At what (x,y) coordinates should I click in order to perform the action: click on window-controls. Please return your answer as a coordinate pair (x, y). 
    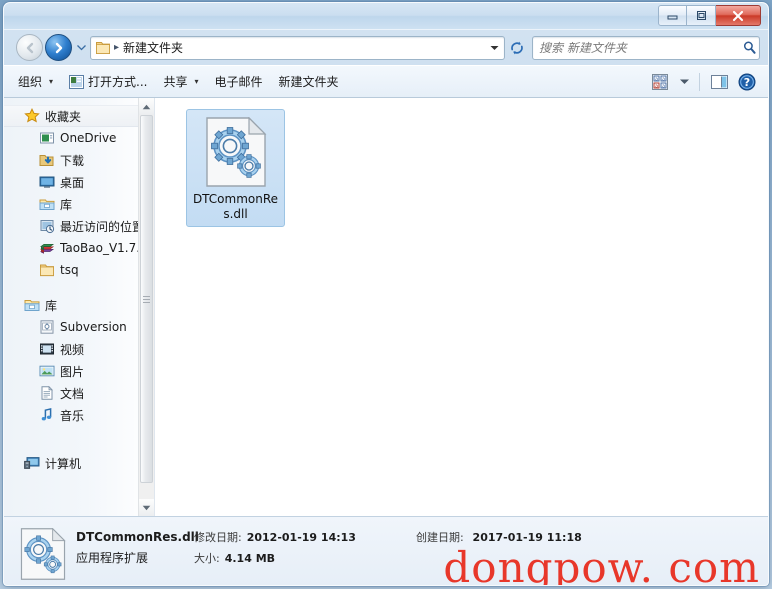
    Looking at the image, I should click on (709, 15).